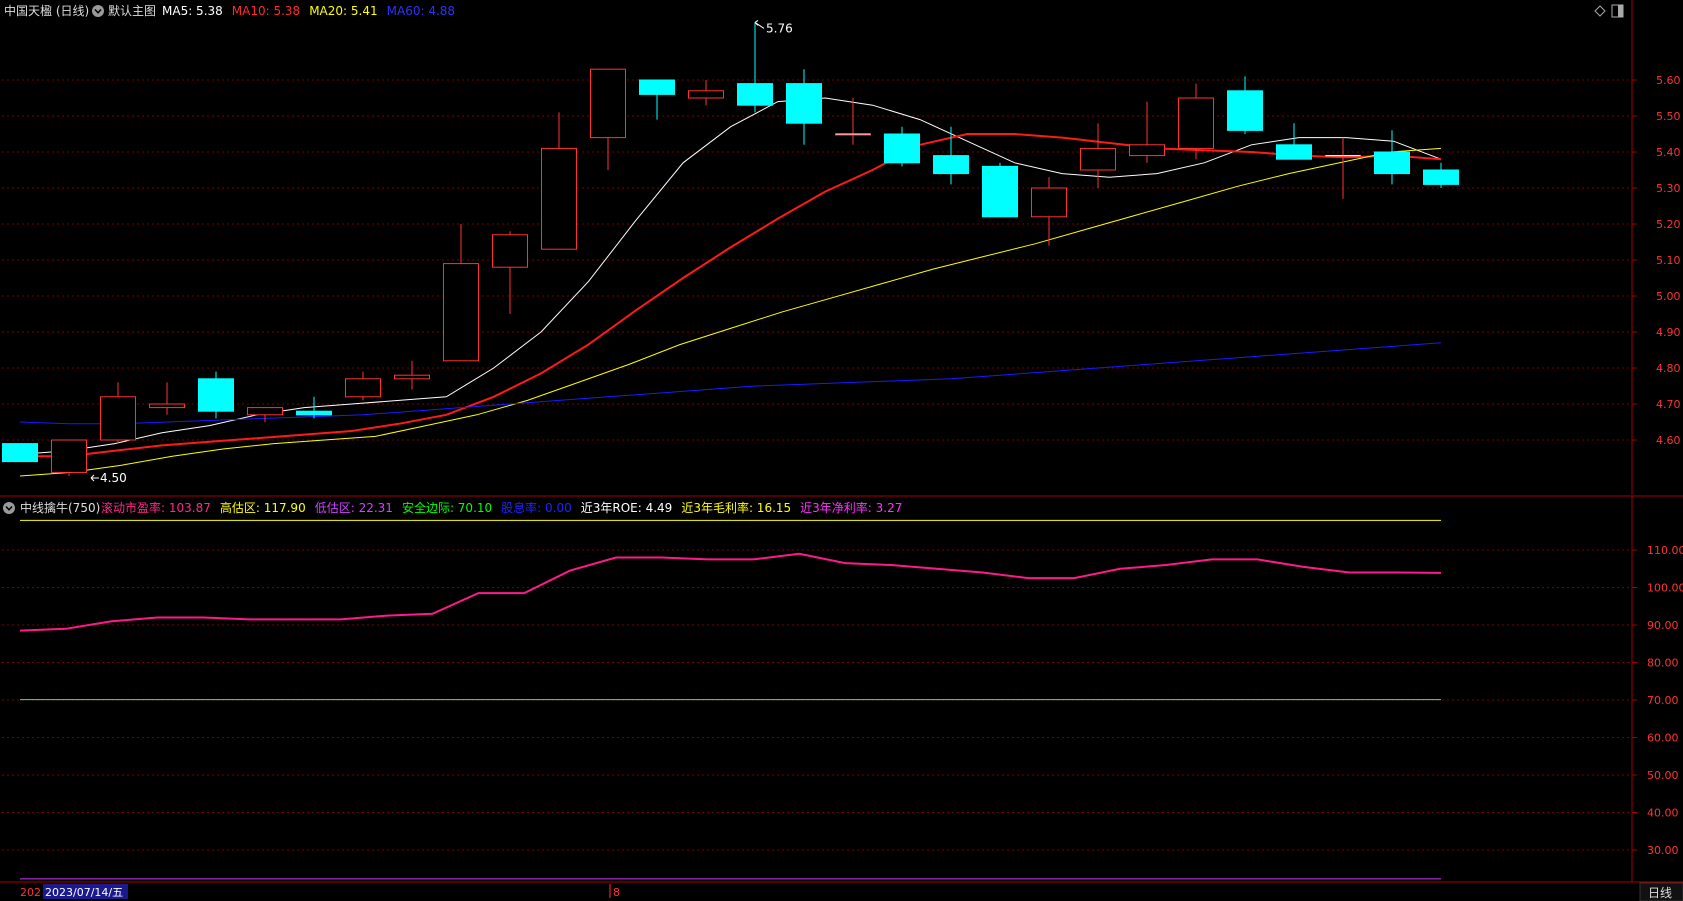  What do you see at coordinates (1663, 813) in the screenshot?
I see `pe-tick-label: 40.00` at bounding box center [1663, 813].